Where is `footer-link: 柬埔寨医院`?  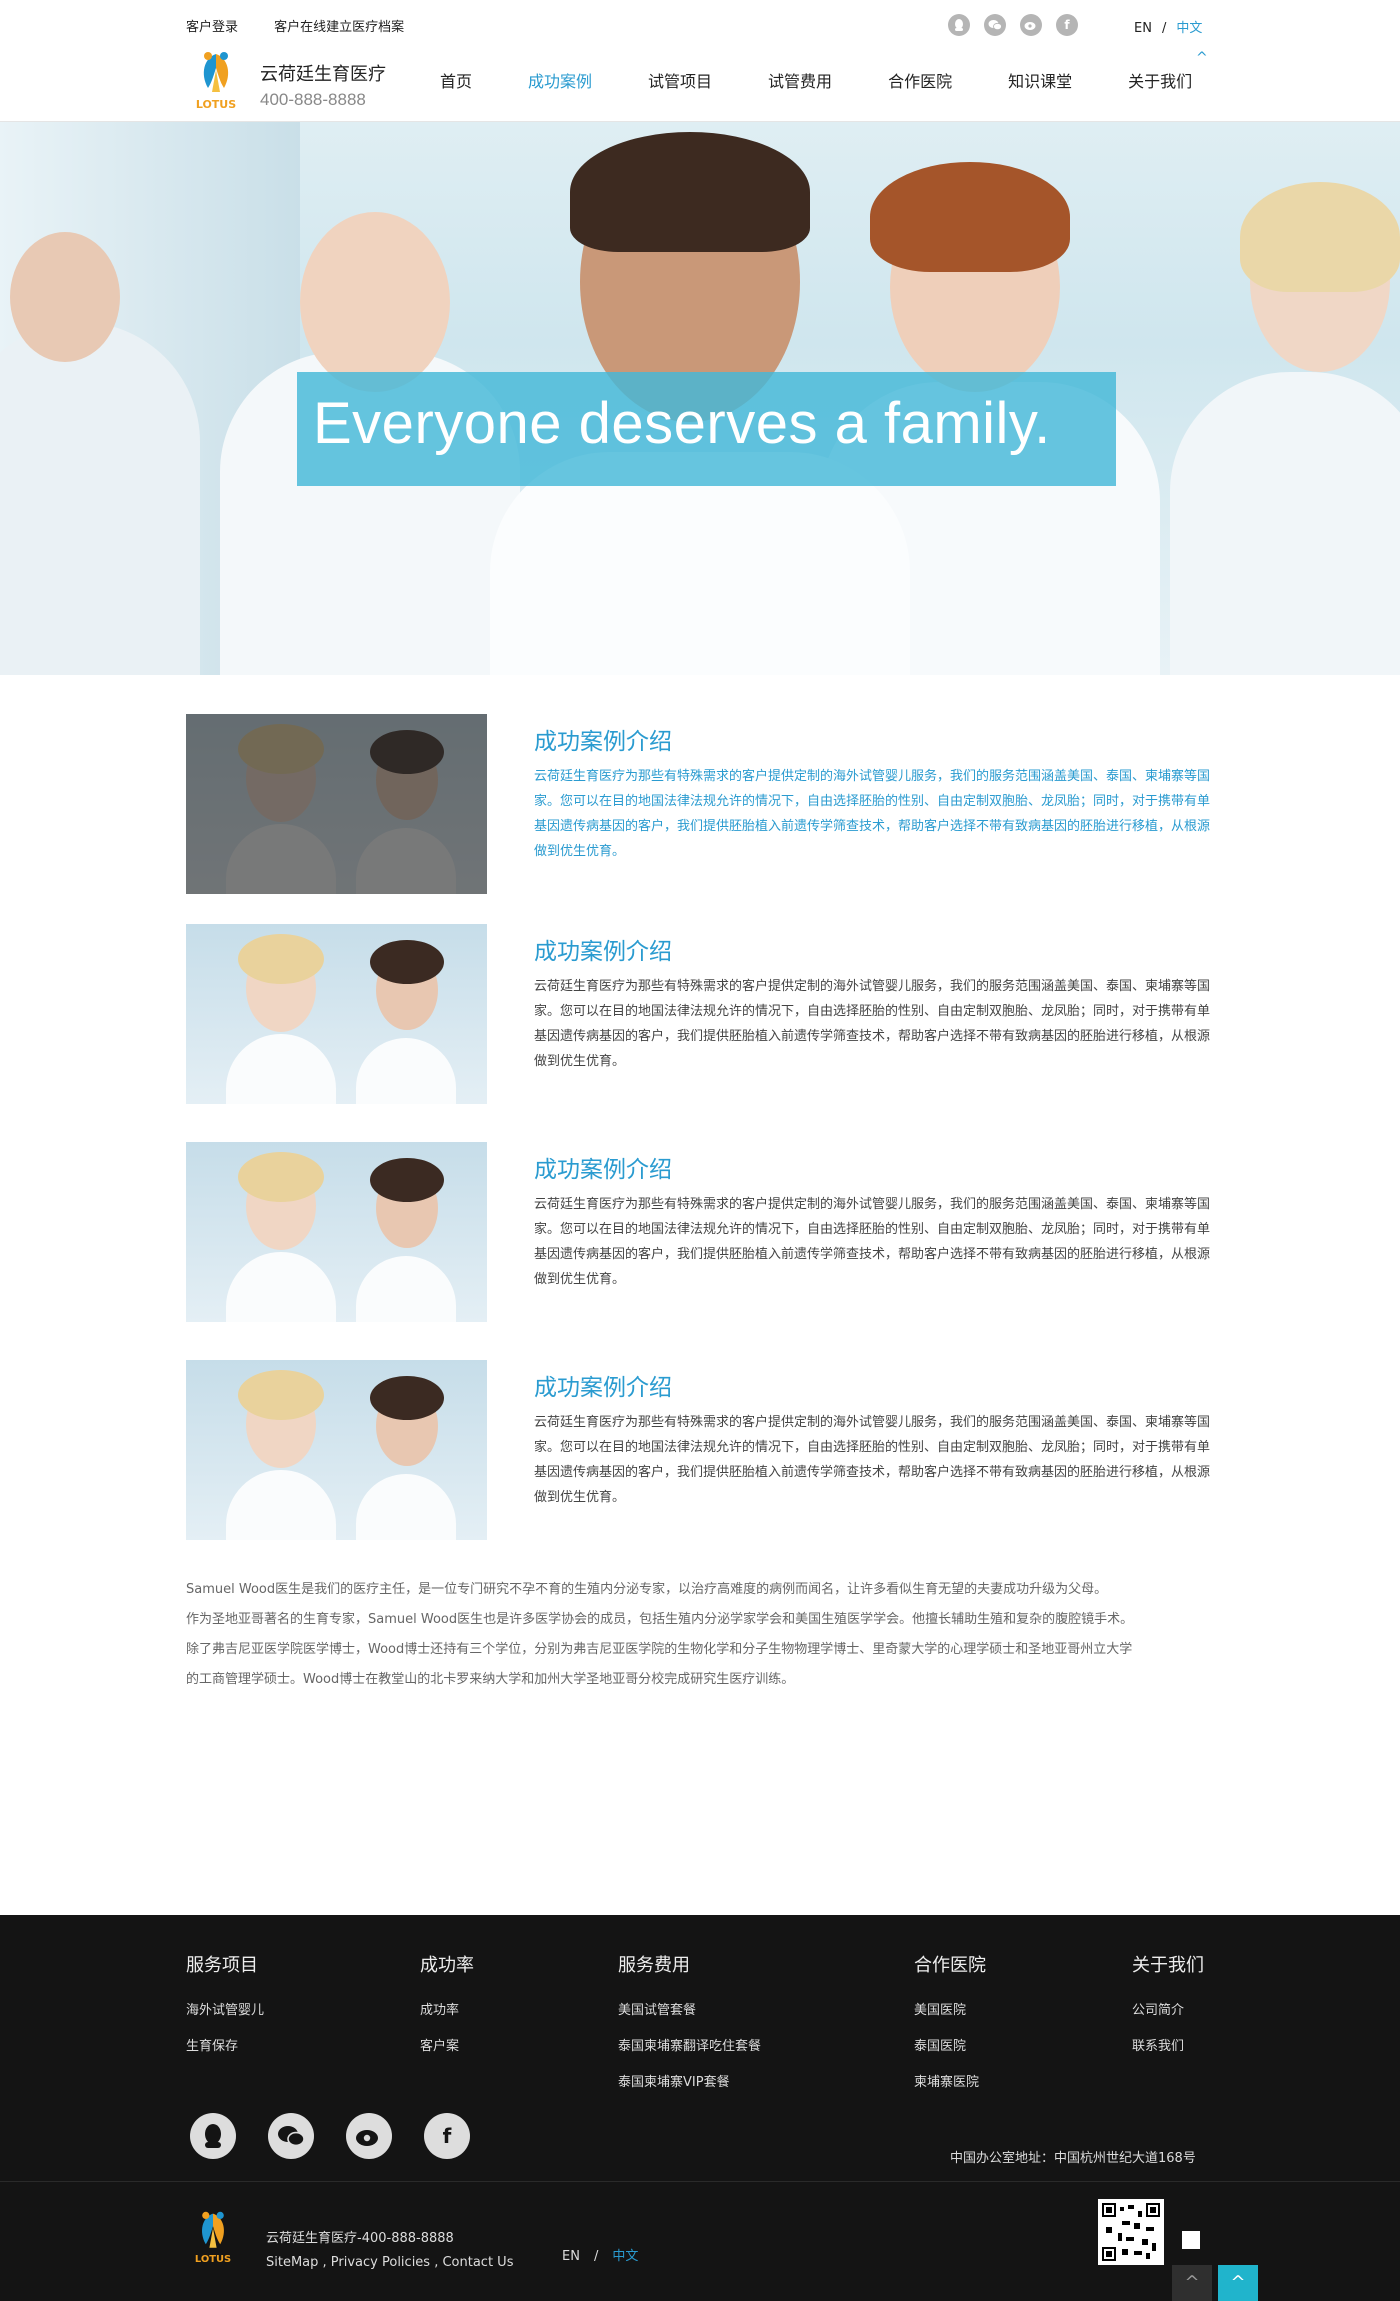
footer-link: 柬埔寨医院 is located at coordinates (950, 2083).